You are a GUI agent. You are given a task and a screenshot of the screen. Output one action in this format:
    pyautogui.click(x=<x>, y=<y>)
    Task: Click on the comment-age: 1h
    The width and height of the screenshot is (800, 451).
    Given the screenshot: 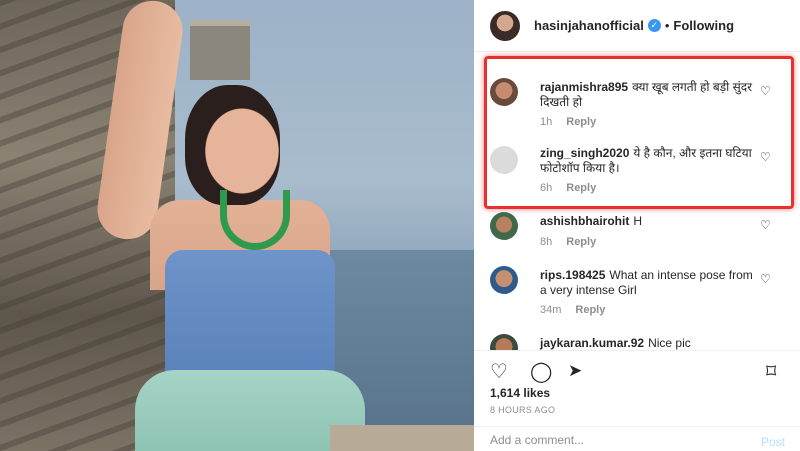 What is the action you would take?
    pyautogui.click(x=546, y=122)
    